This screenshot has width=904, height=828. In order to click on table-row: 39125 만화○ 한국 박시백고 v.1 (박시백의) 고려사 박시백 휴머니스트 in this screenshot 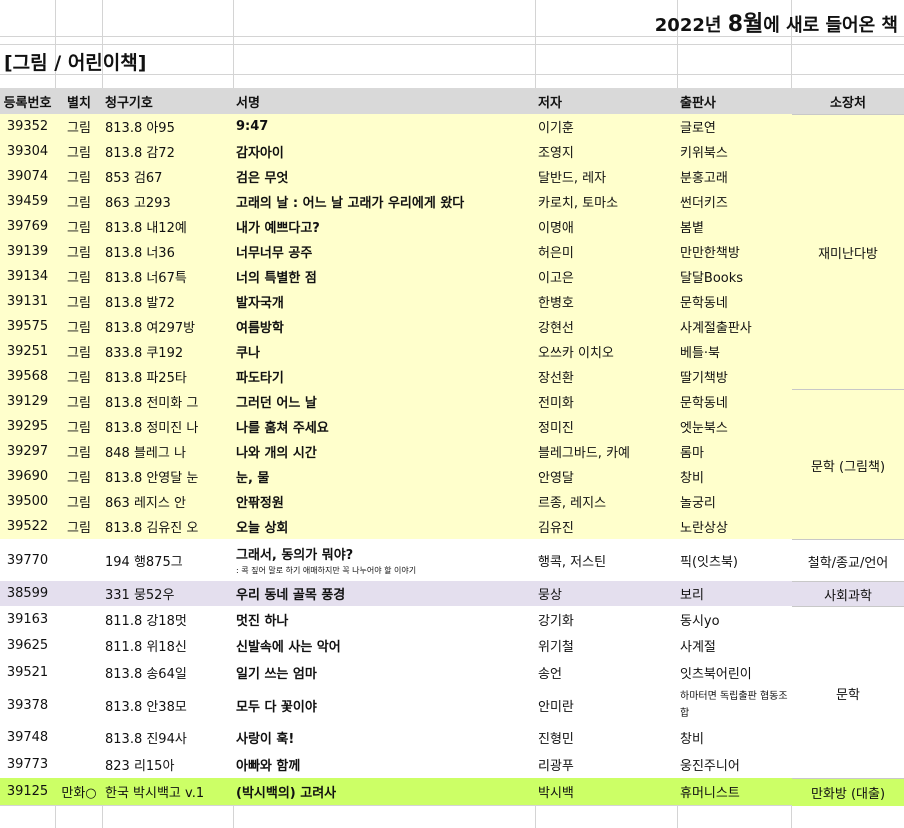, I will do `click(452, 791)`.